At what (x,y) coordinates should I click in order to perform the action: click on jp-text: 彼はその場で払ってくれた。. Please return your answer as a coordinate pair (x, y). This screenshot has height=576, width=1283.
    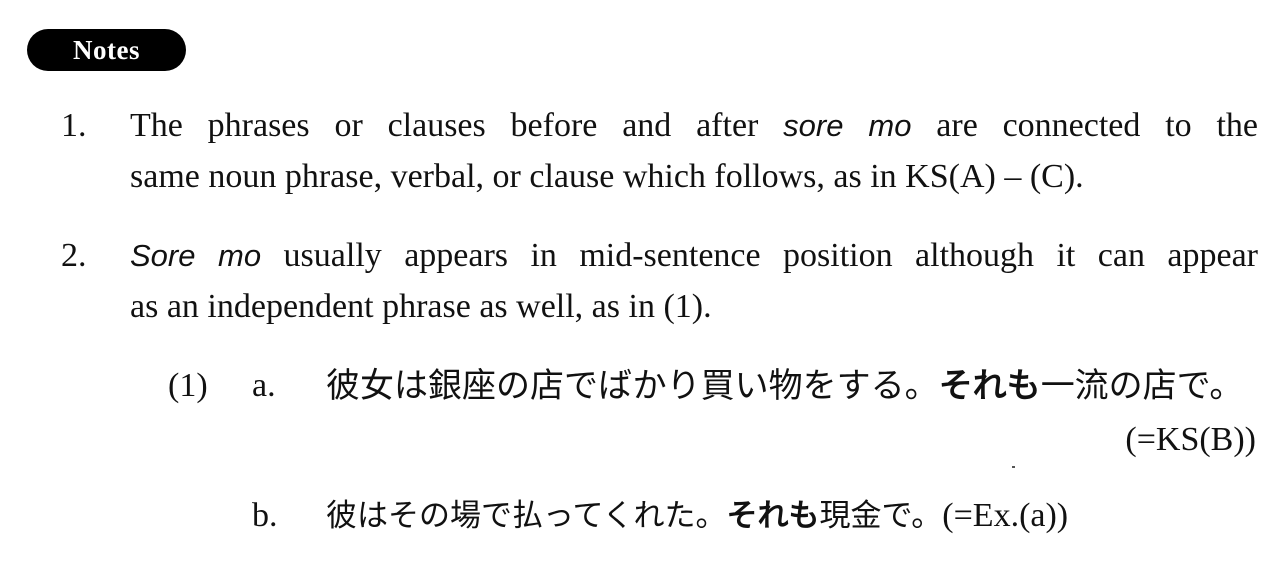
    Looking at the image, I should click on (526, 516).